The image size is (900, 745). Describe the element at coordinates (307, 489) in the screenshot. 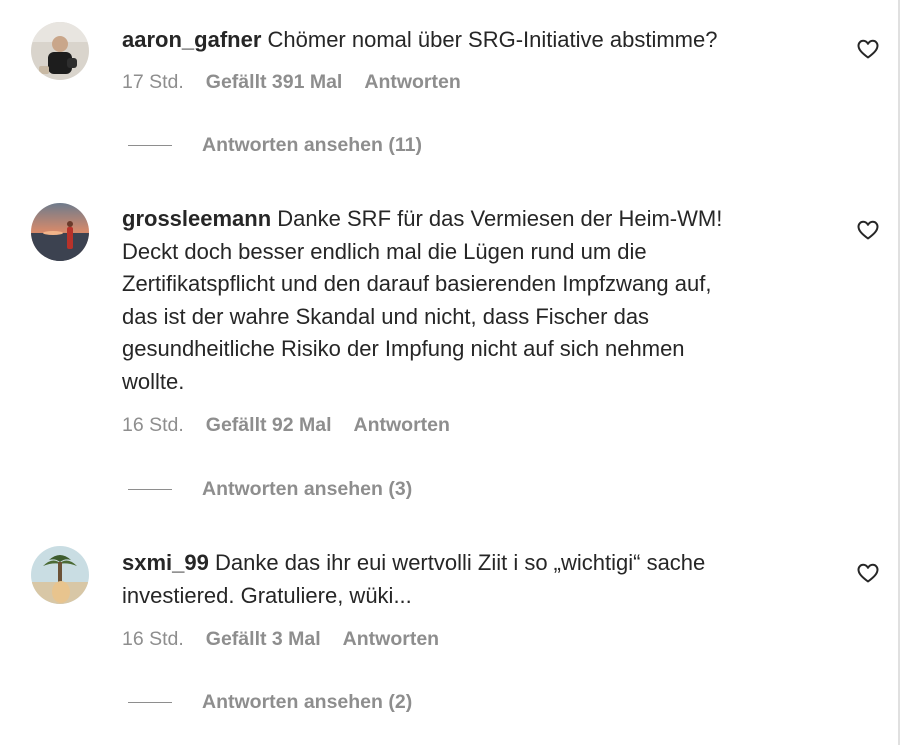

I see `view-replies-label: Antworten ansehen (3)` at that location.